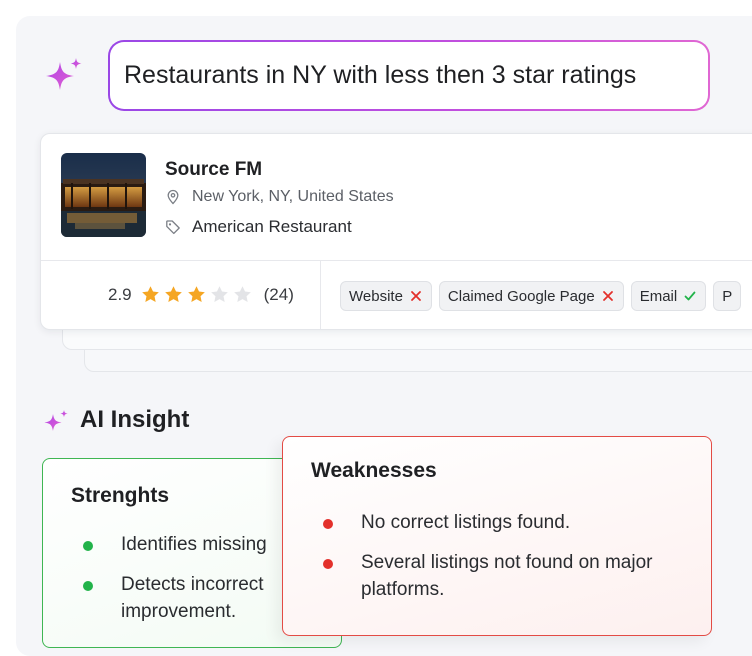 This screenshot has height=656, width=752. Describe the element at coordinates (120, 294) in the screenshot. I see `rating-value: 2.9` at that location.